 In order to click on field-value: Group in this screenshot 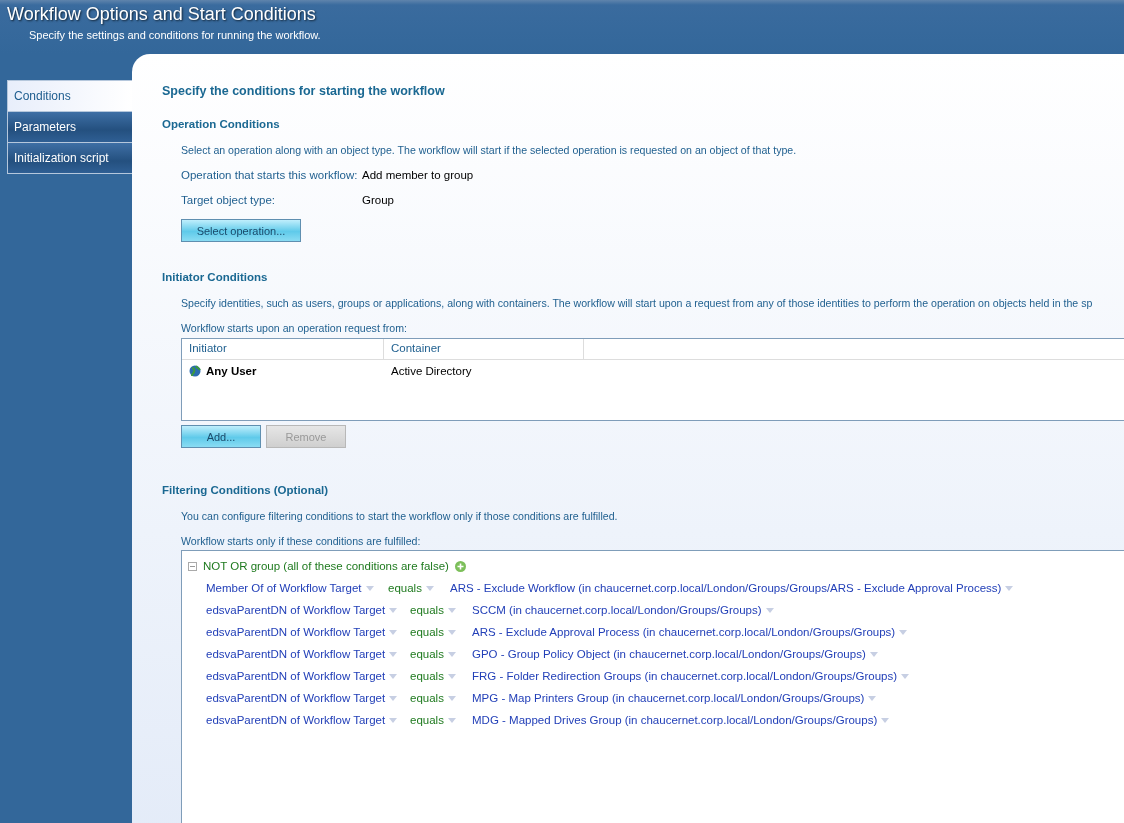, I will do `click(378, 200)`.